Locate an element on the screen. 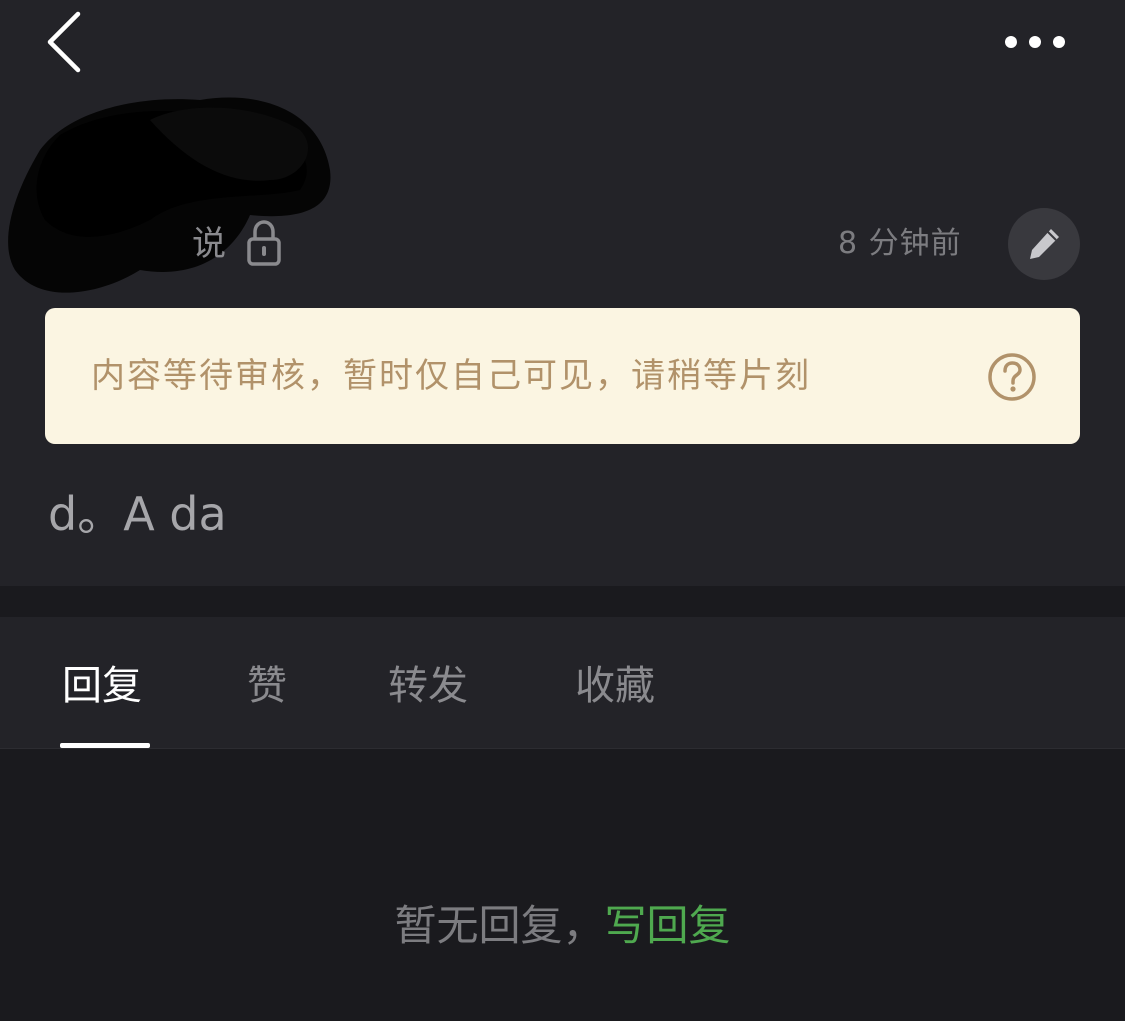 The height and width of the screenshot is (1021, 1125). question-circle-icon is located at coordinates (1012, 377).